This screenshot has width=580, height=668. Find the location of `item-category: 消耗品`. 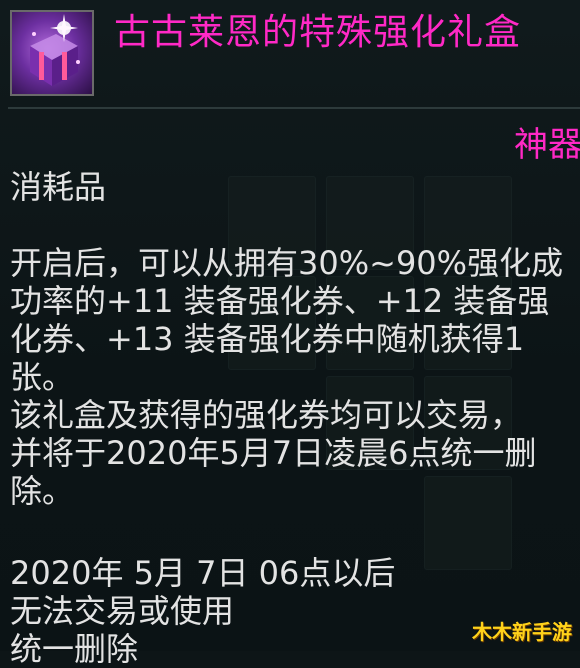

item-category: 消耗品 is located at coordinates (58, 187).